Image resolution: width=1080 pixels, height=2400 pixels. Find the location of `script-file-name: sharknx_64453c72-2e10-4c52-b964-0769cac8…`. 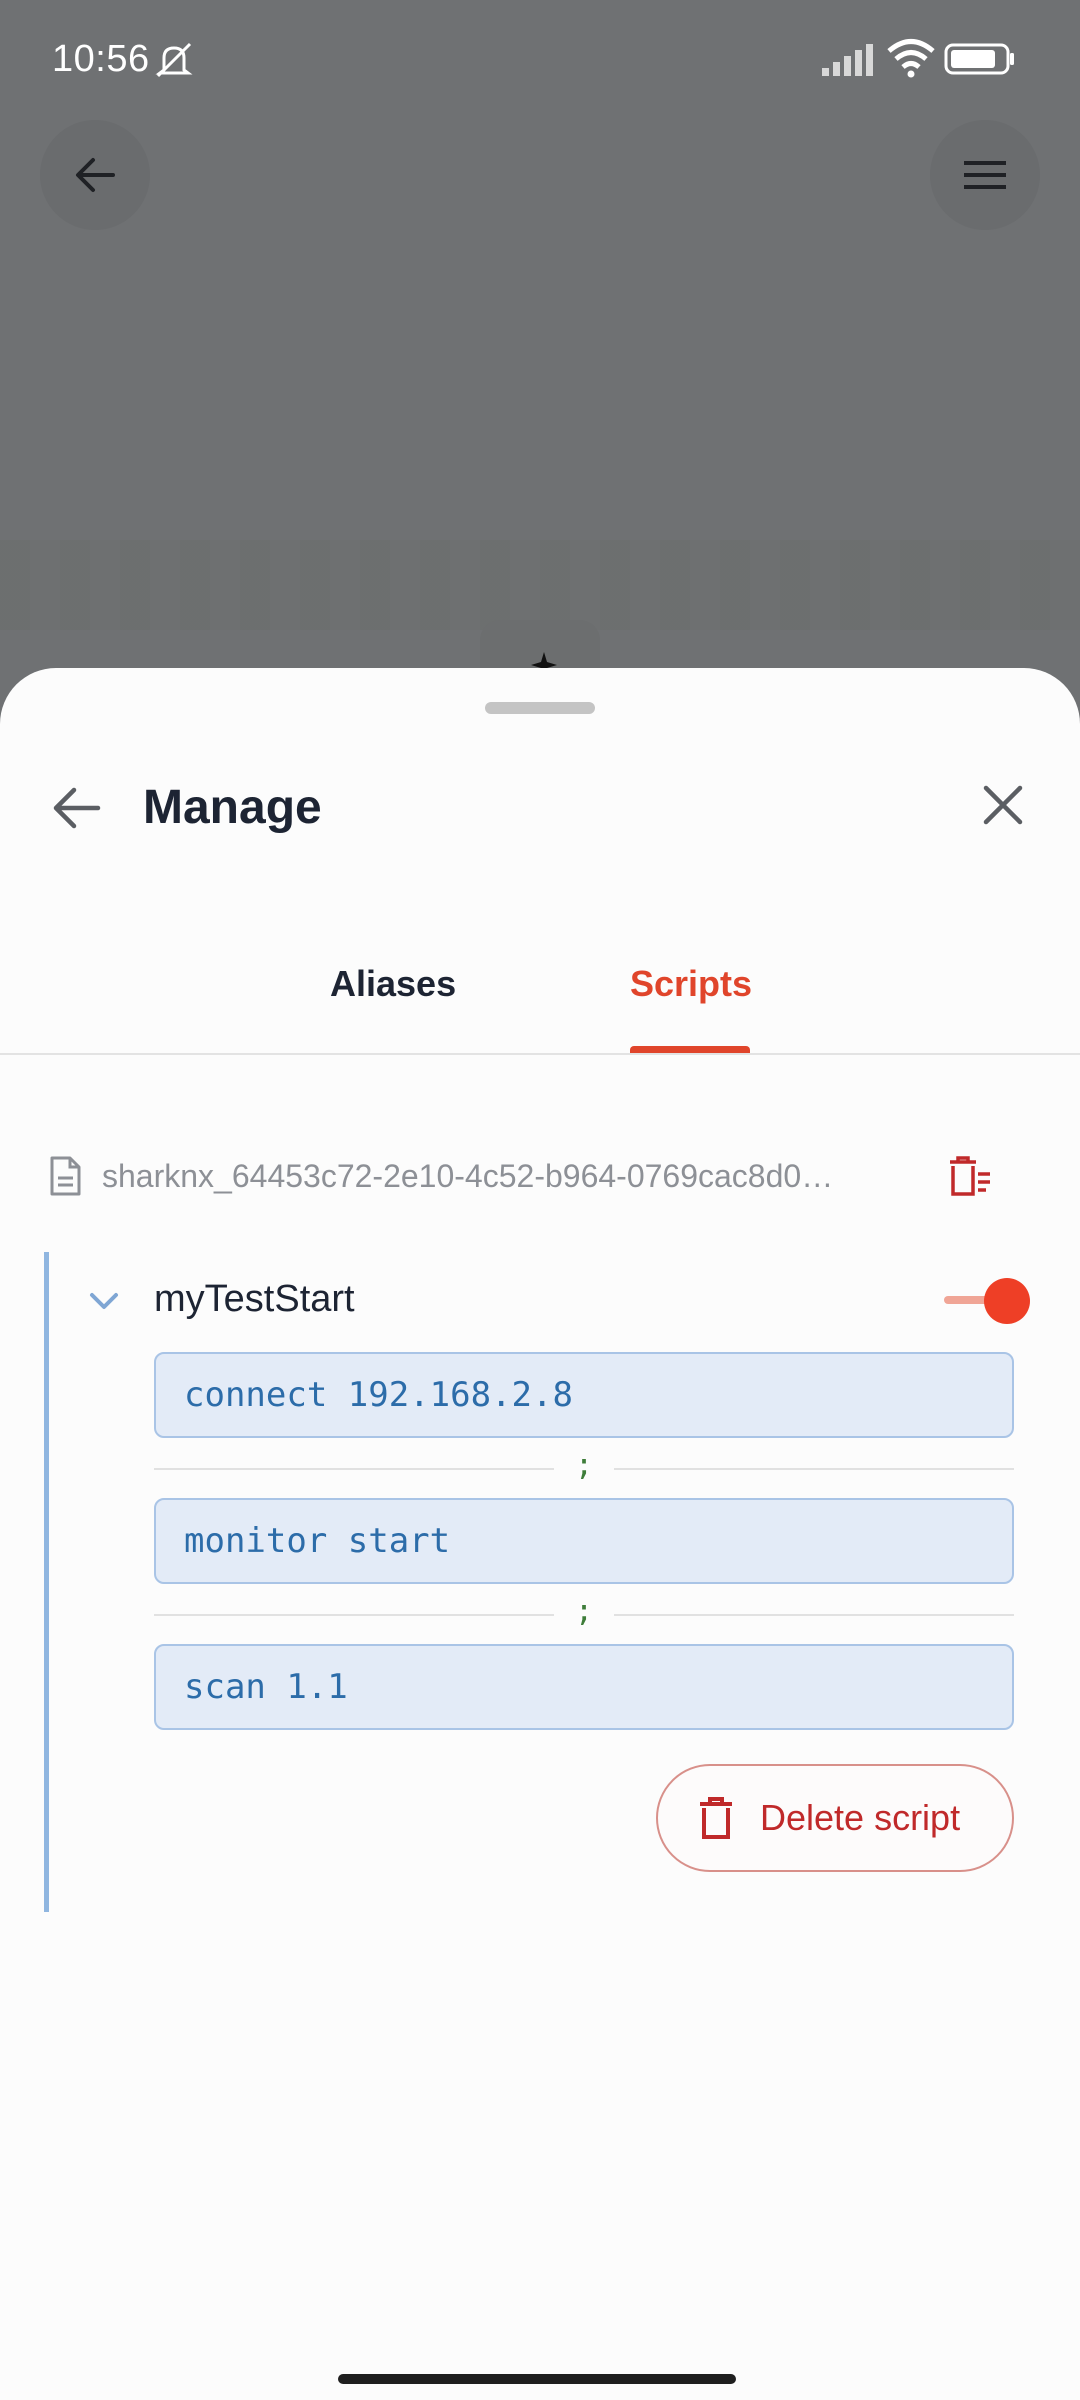

script-file-name: sharknx_64453c72-2e10-4c52-b964-0769cac8… is located at coordinates (468, 1176).